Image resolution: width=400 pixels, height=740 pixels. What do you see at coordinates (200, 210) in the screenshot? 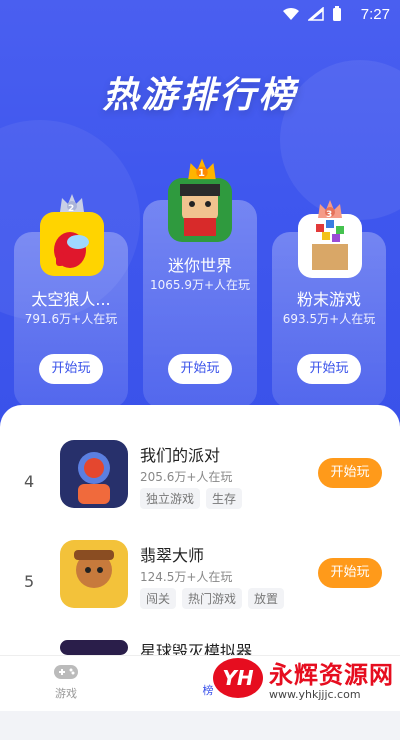
I see `game-icon-mini-world` at bounding box center [200, 210].